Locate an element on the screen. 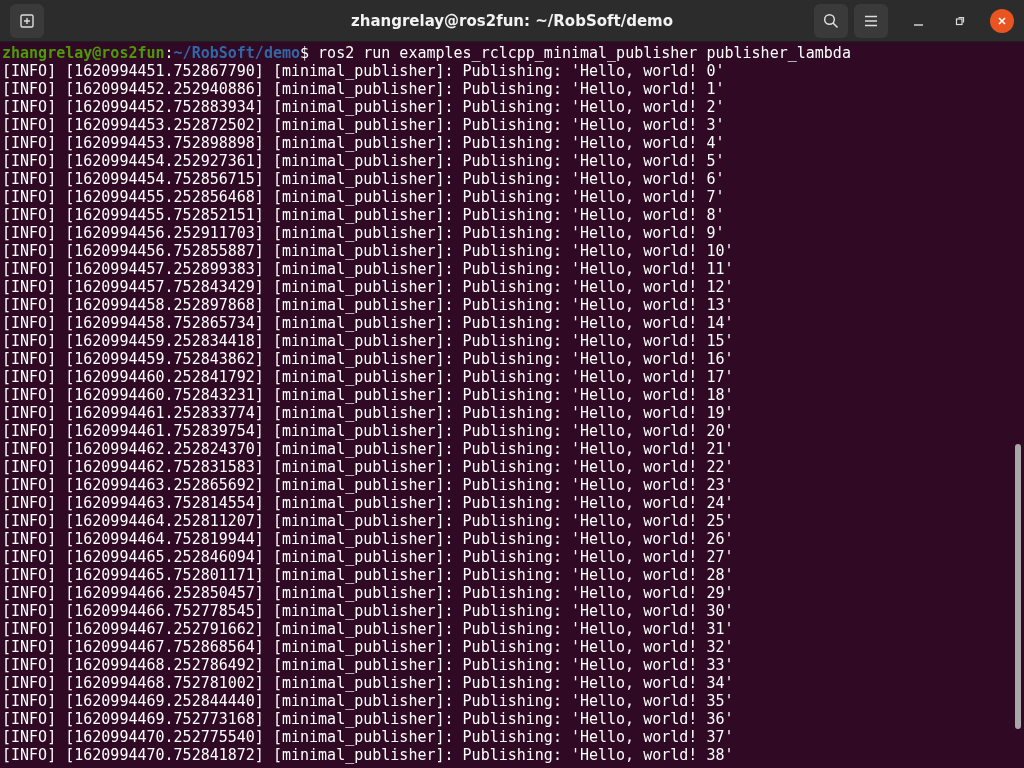 The width and height of the screenshot is (1024, 768). log-line: [INFO] [1620994458.752865734] [minimal_publisher]: Publishing: 'Hello, world! 14' is located at coordinates (368, 323).